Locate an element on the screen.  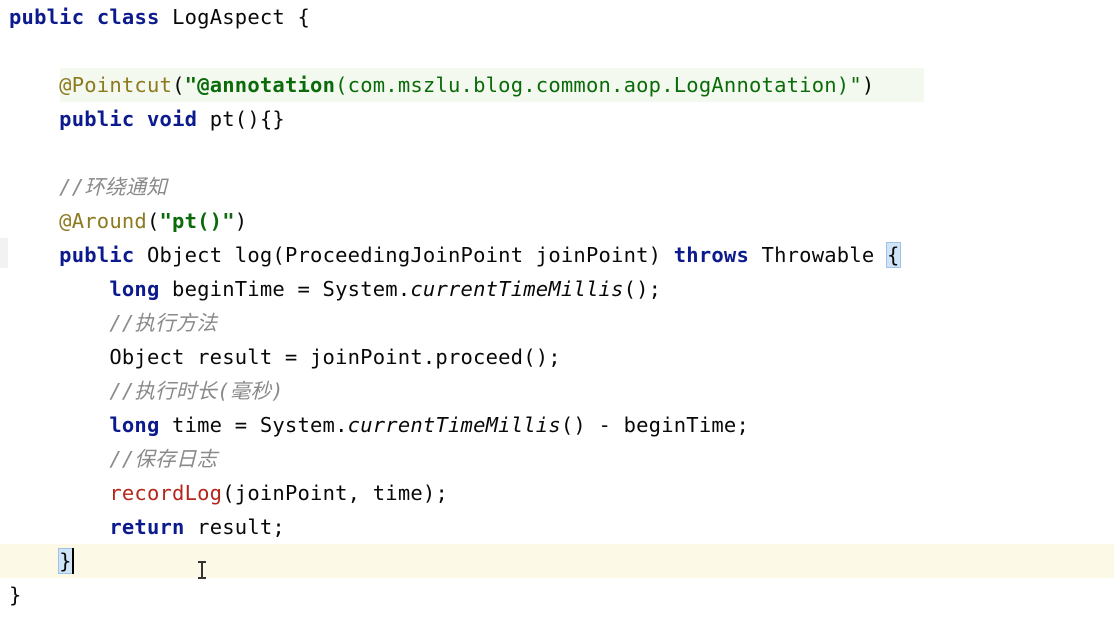
code-token: beginTime = System. is located at coordinates (285, 289).